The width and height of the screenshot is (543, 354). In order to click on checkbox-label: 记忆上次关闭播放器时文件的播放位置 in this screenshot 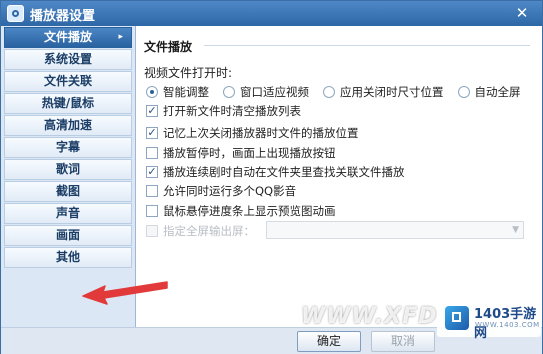, I will do `click(261, 133)`.